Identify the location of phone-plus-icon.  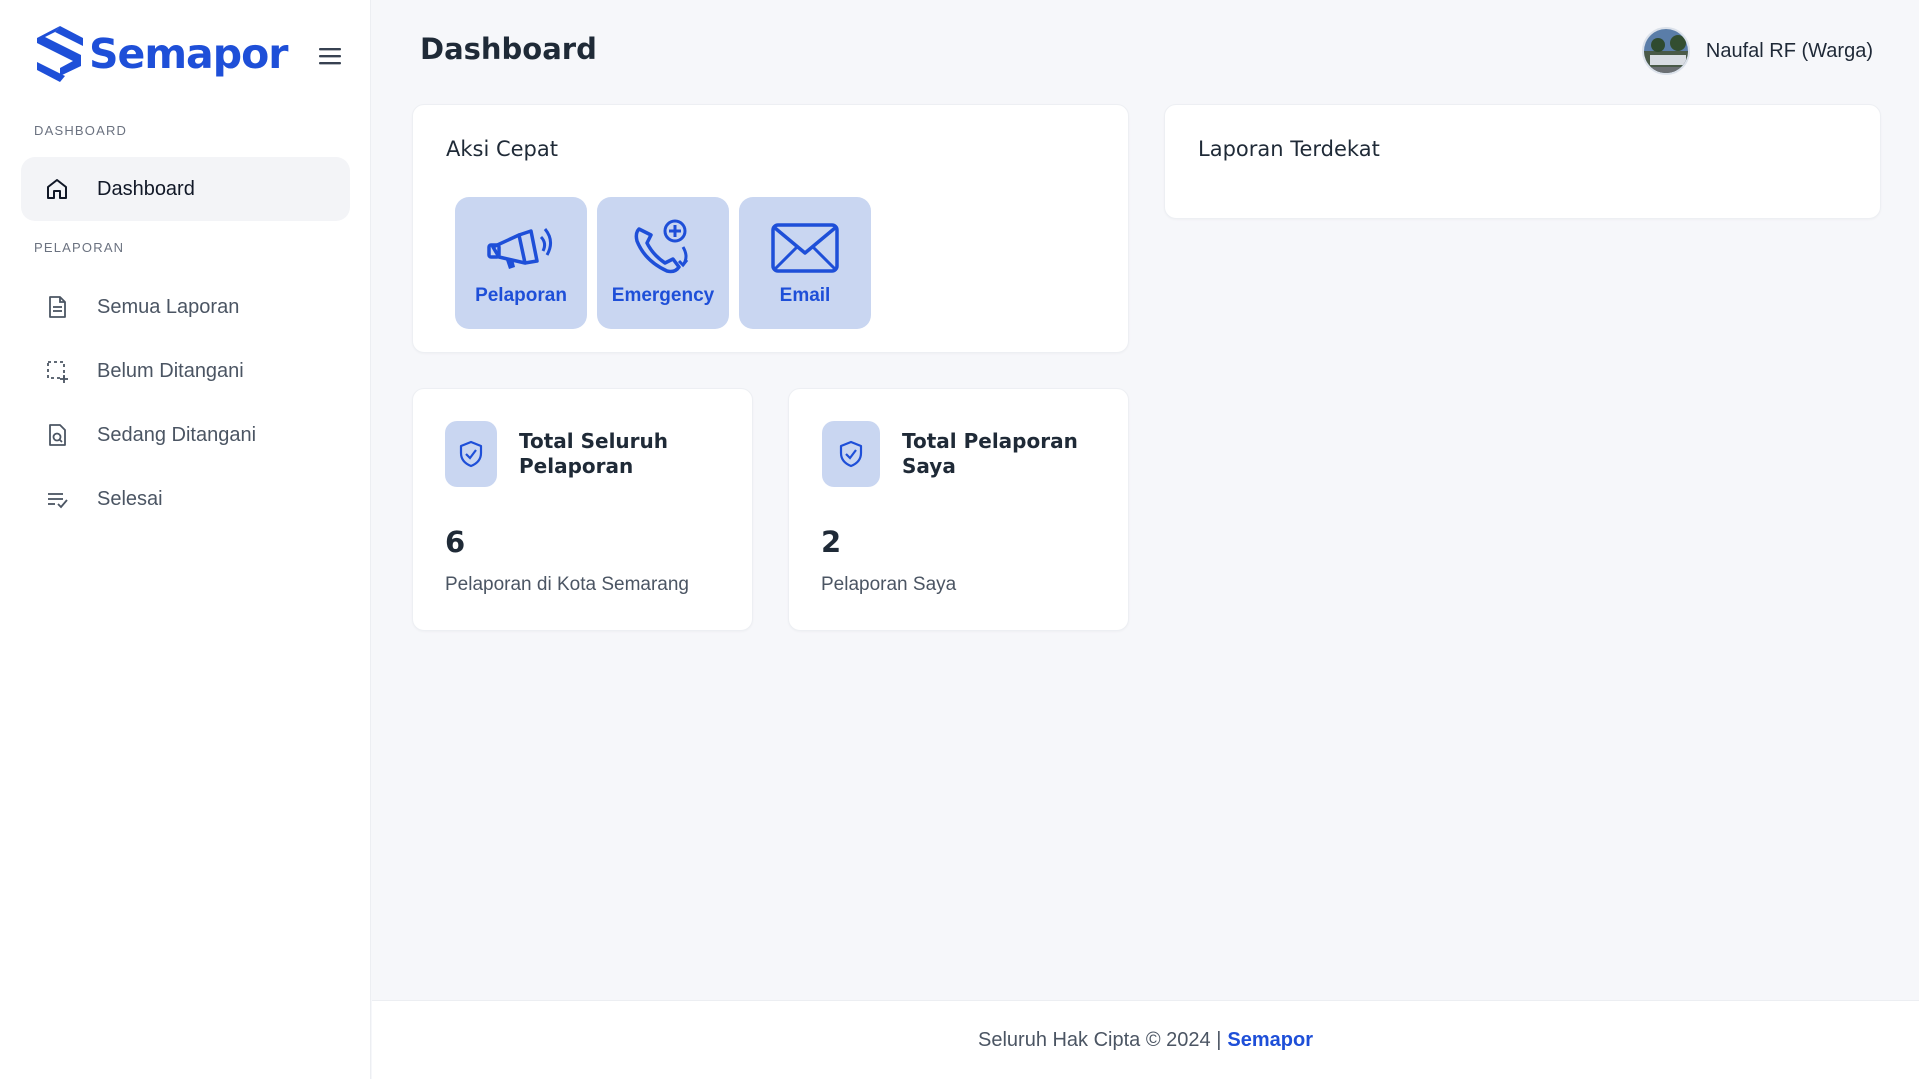
(661, 246).